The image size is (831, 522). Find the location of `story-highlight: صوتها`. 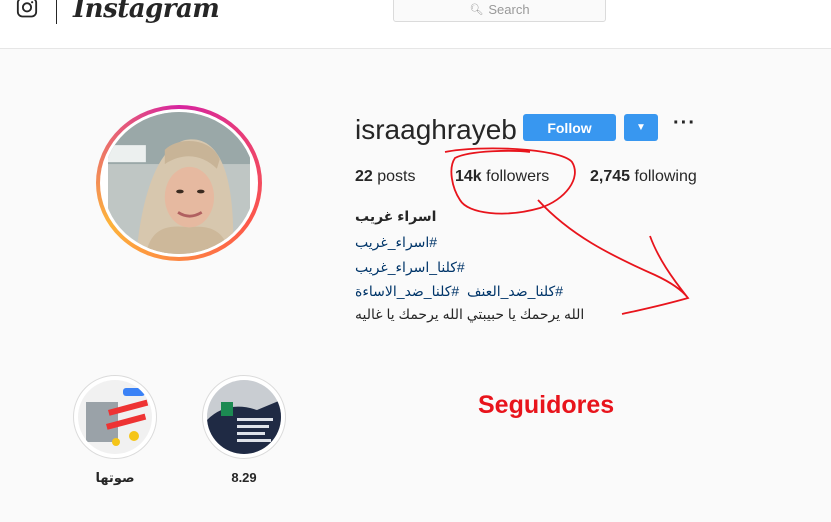

story-highlight: صوتها is located at coordinates (115, 430).